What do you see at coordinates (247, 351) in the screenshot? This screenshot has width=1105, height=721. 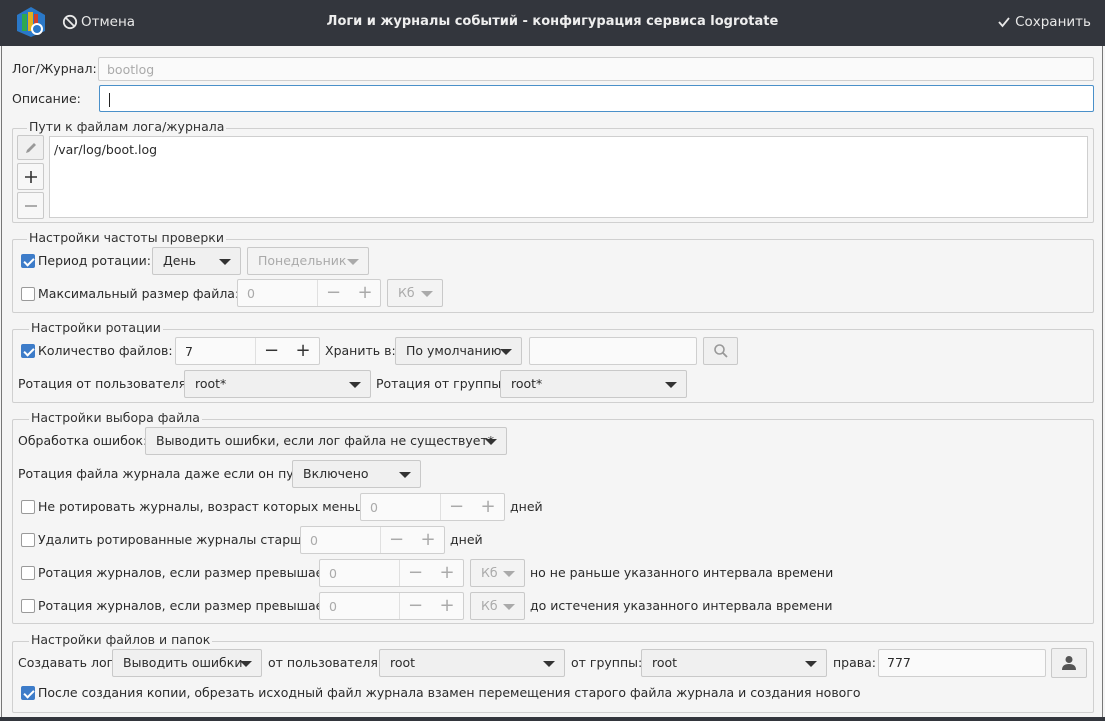 I see `count-spinner: 7 − +` at bounding box center [247, 351].